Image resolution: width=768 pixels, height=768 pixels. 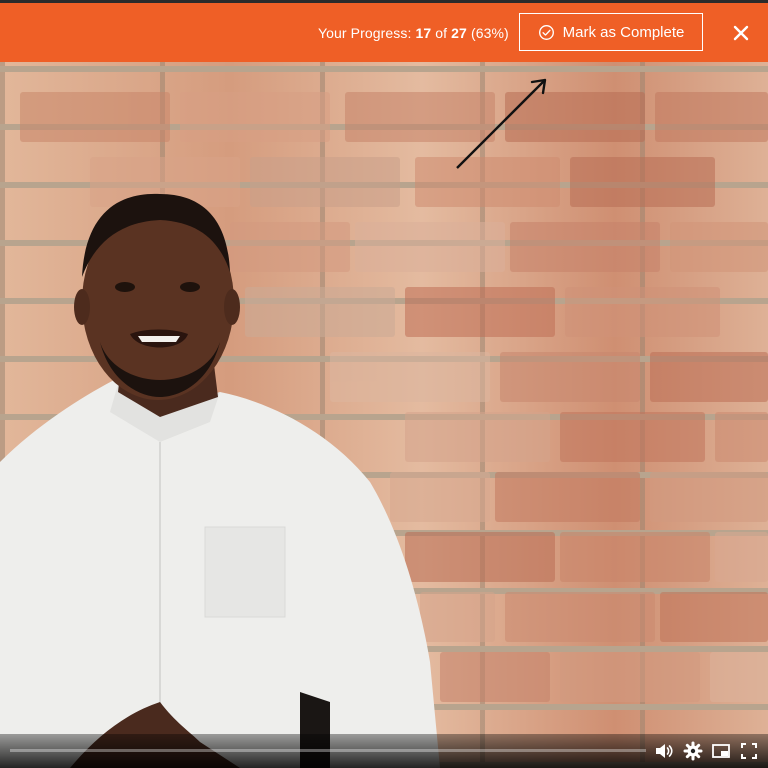 I want to click on seek-bar, so click(x=328, y=750).